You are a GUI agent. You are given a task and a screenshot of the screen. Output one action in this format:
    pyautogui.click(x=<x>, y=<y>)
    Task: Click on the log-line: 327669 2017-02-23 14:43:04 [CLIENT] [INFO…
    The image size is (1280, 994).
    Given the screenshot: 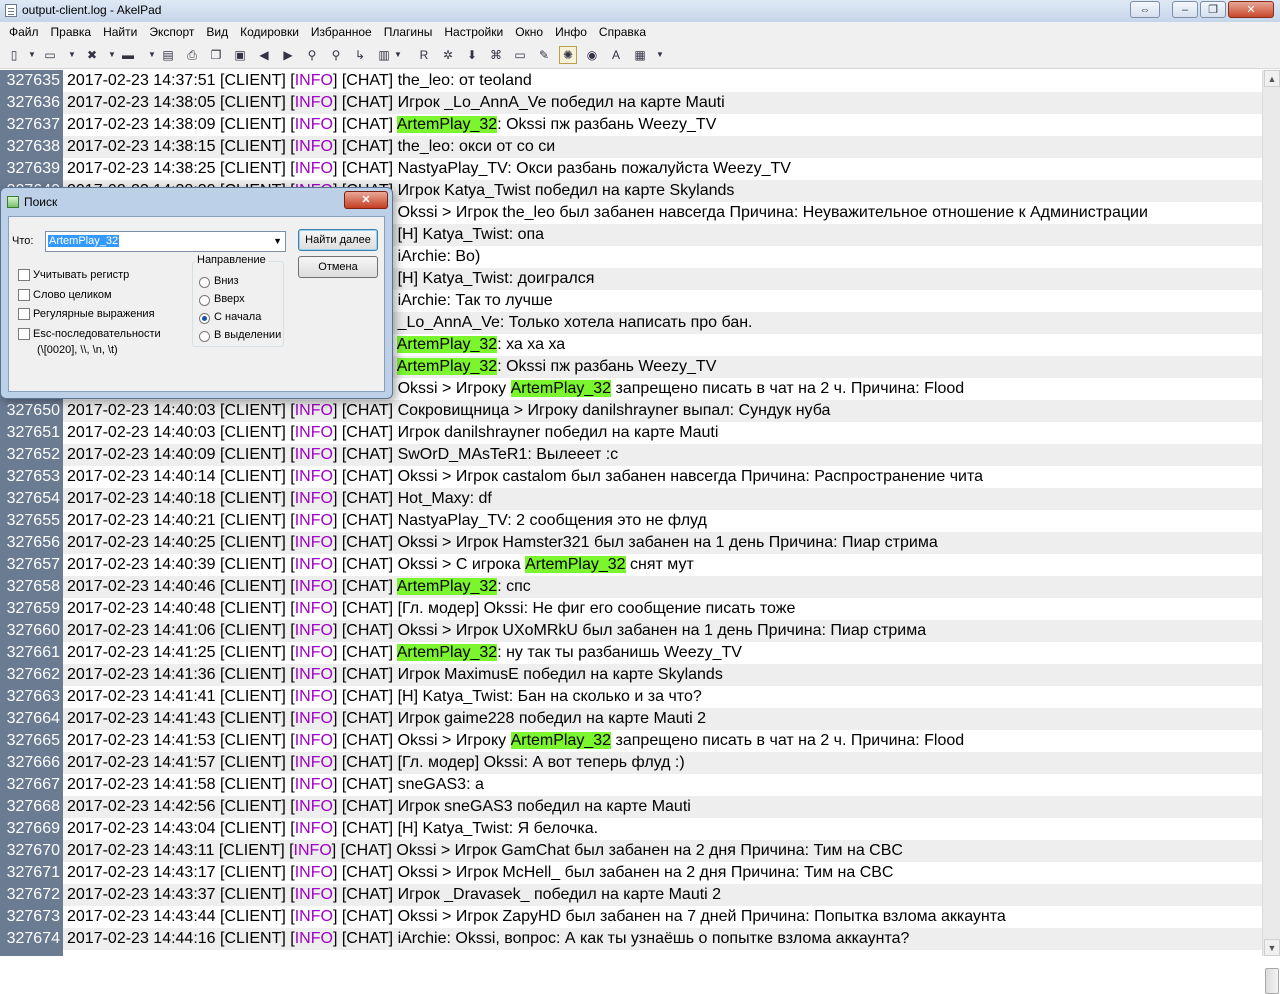 What is the action you would take?
    pyautogui.click(x=631, y=829)
    